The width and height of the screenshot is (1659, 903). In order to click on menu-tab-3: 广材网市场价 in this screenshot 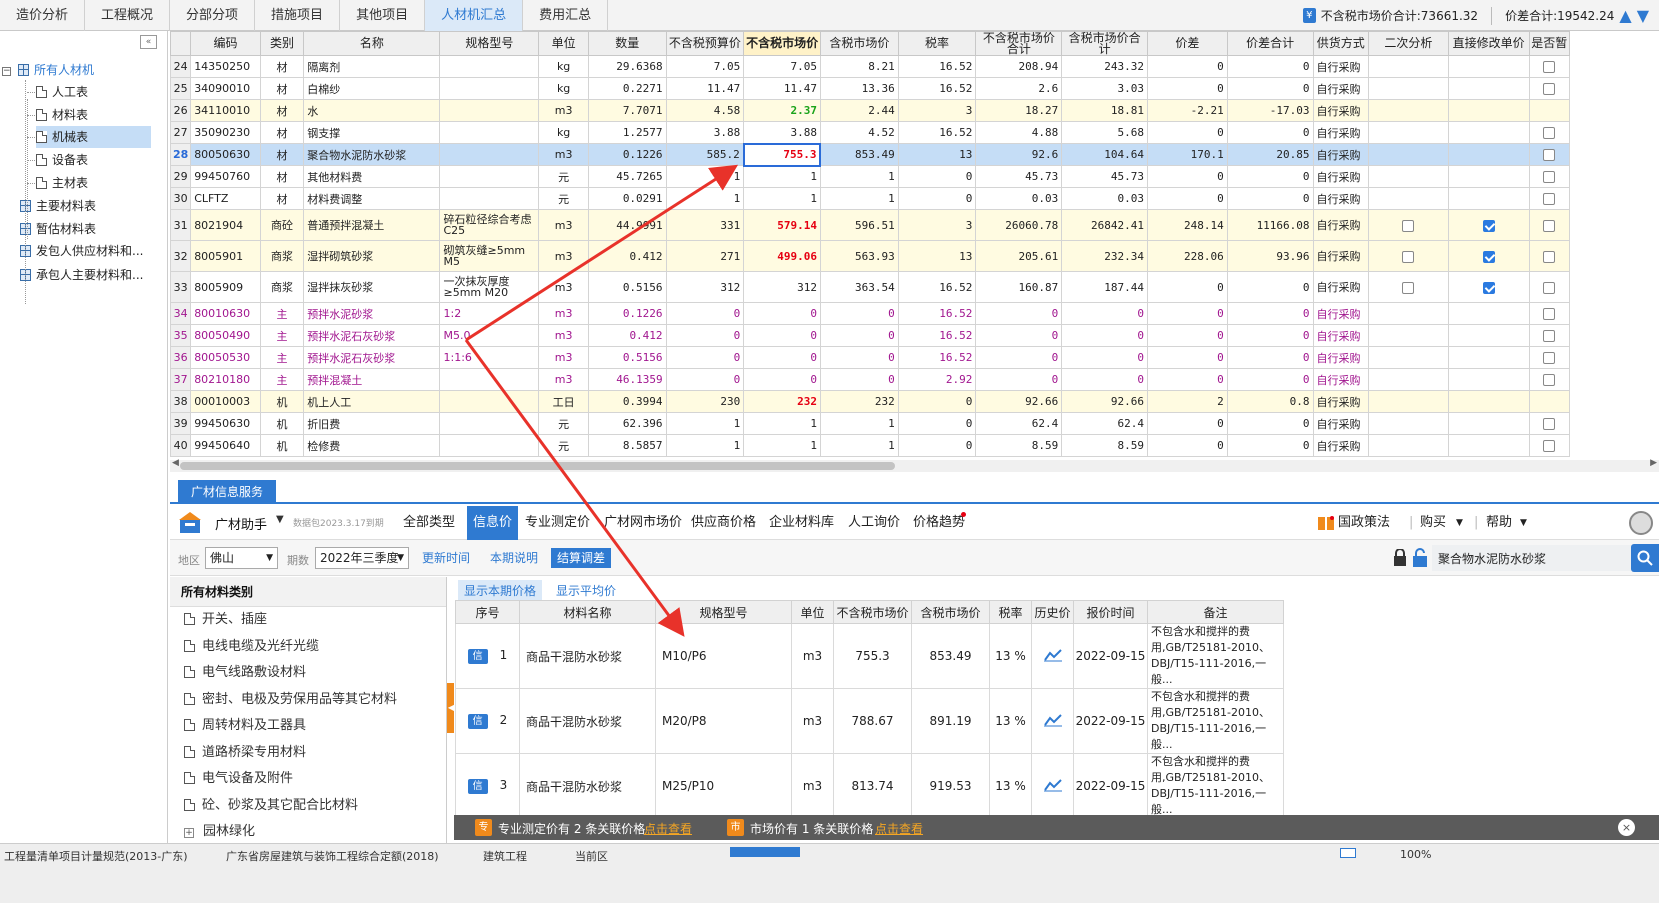, I will do `click(643, 523)`.